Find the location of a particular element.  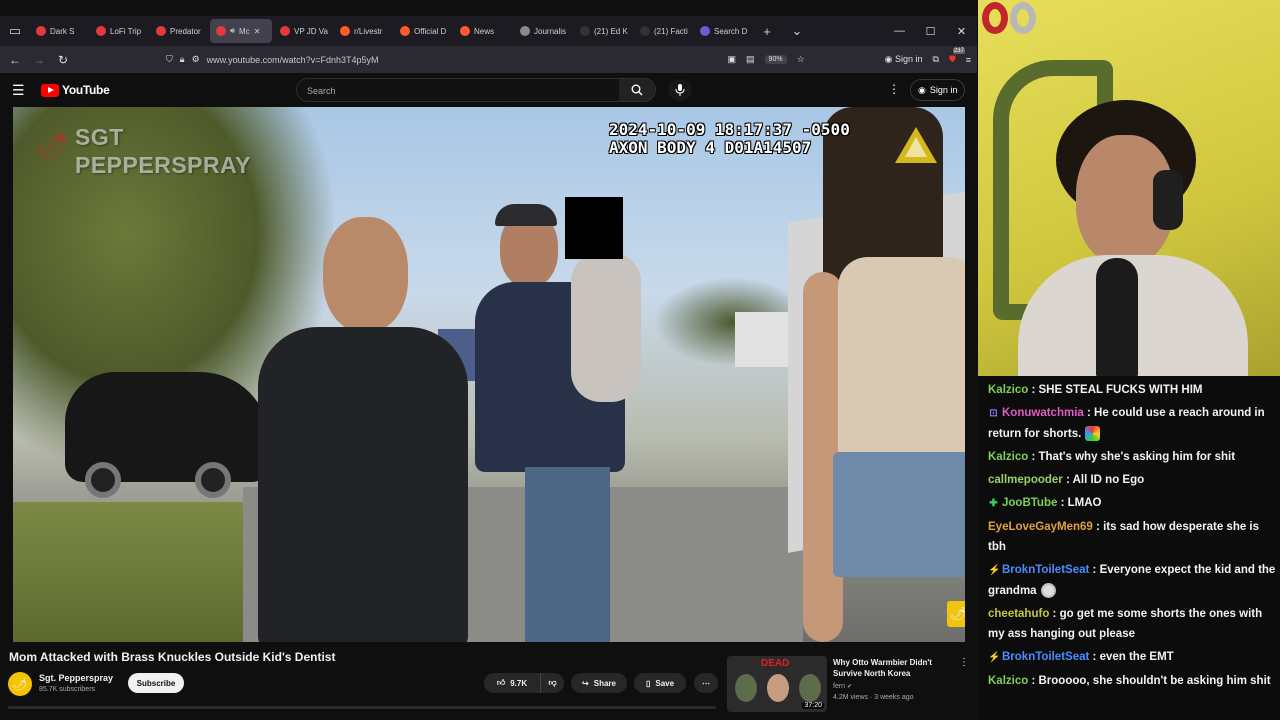

chat-emote-icon is located at coordinates (1048, 591).